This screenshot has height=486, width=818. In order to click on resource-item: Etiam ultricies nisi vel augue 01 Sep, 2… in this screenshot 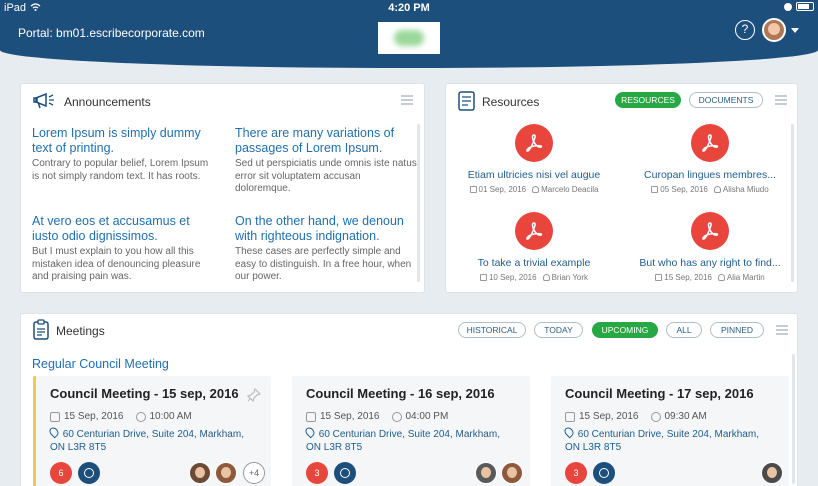, I will do `click(534, 159)`.